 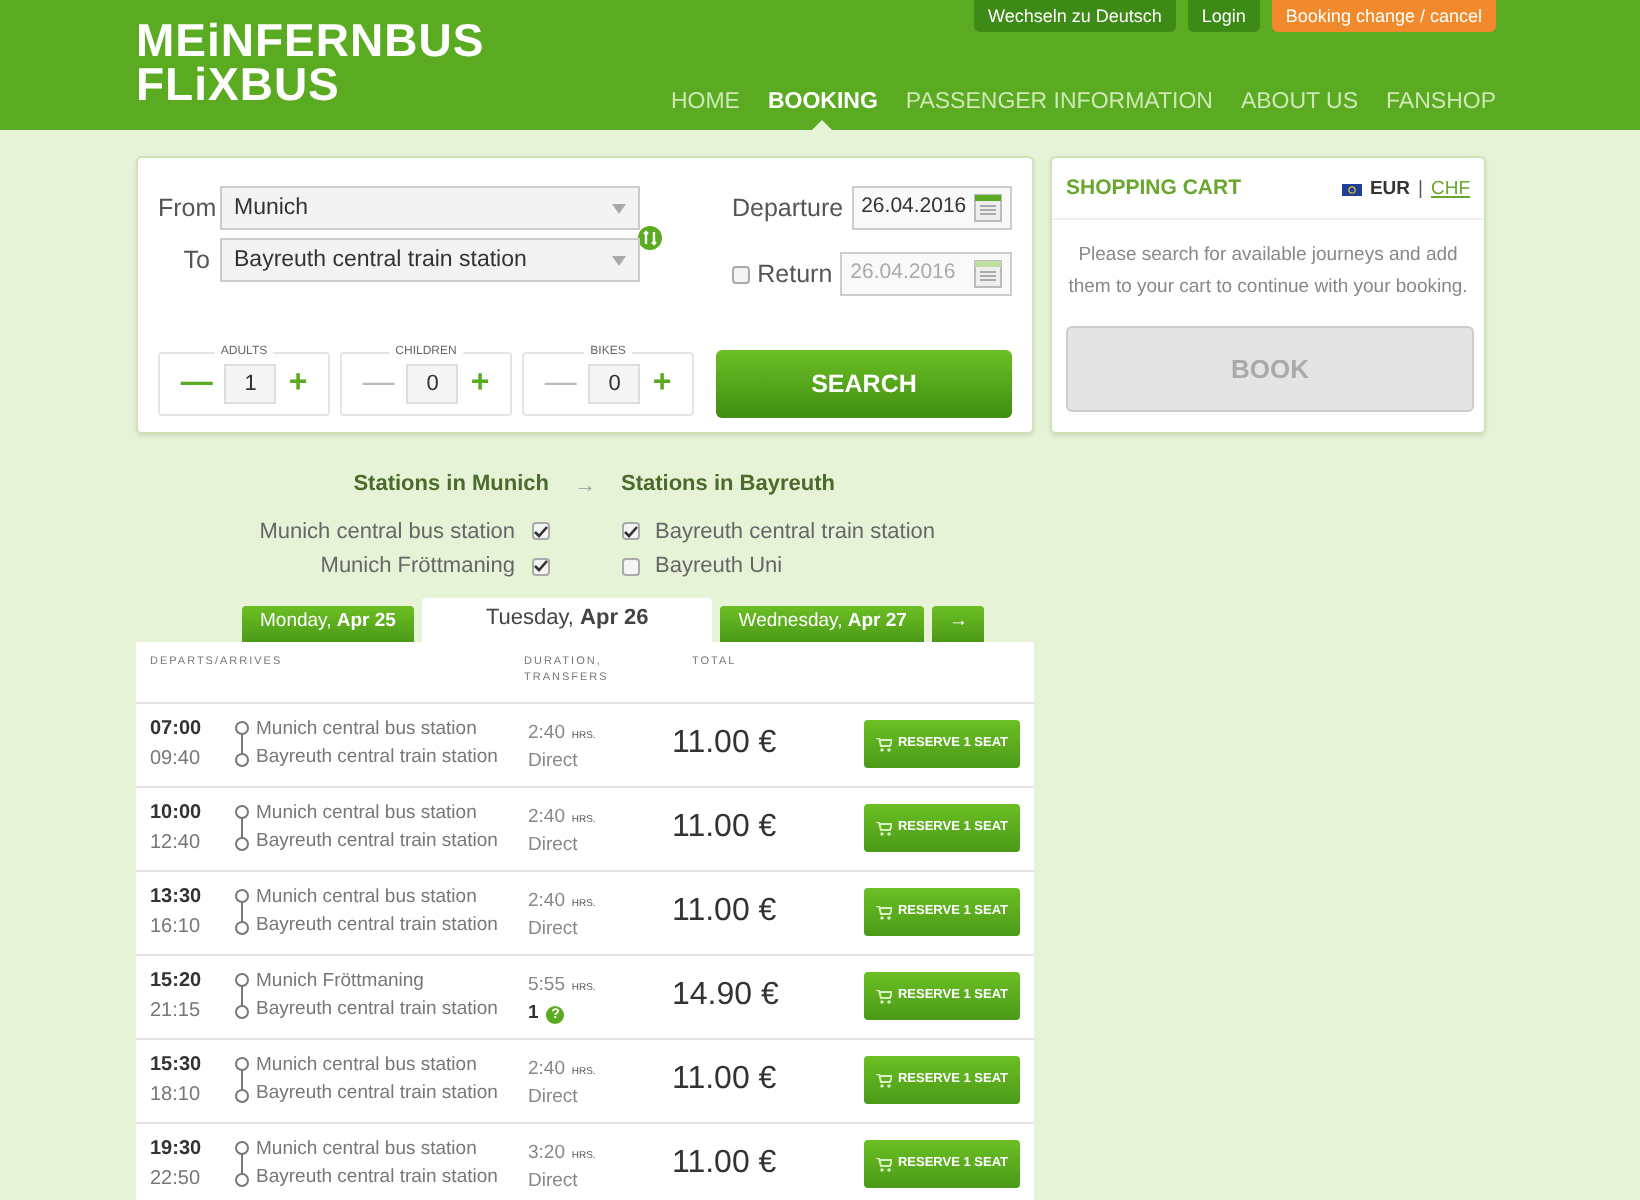 What do you see at coordinates (926, 274) in the screenshot?
I see `return-field: 26.04.2016` at bounding box center [926, 274].